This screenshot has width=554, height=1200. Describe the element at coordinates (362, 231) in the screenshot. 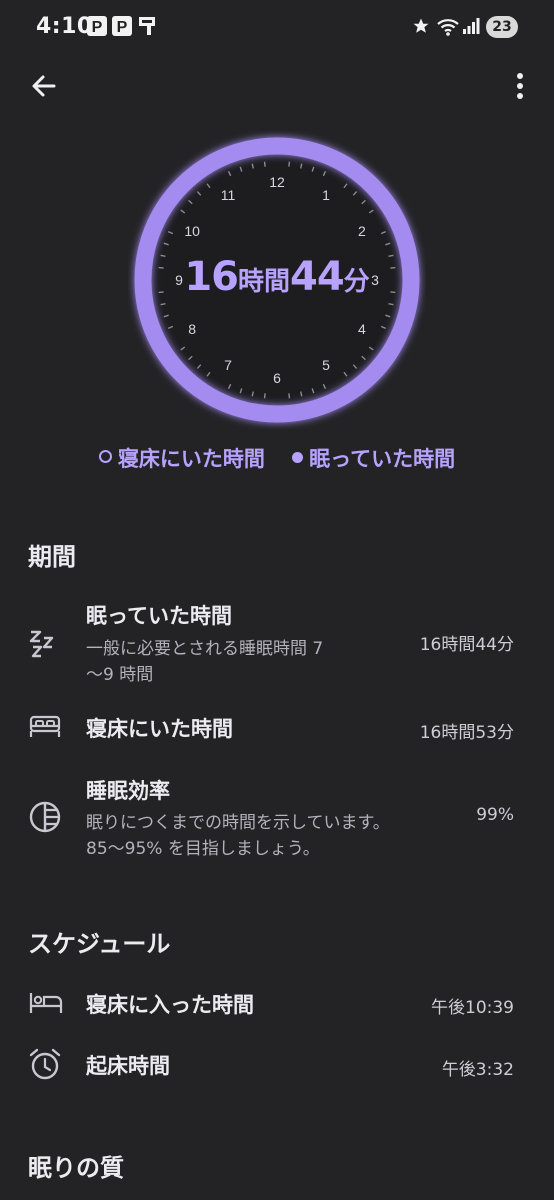

I see `clock-number: 2` at that location.